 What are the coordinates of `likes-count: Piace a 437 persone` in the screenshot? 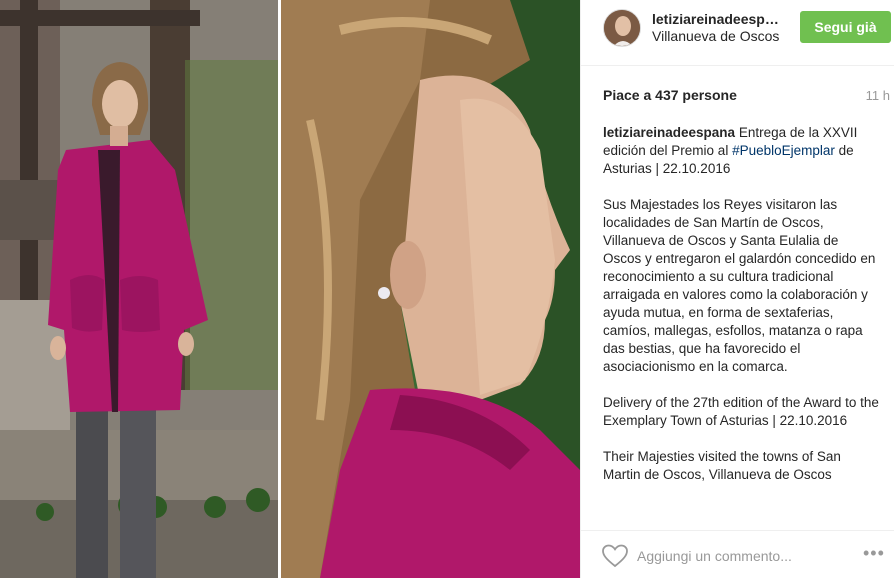 It's located at (670, 95).